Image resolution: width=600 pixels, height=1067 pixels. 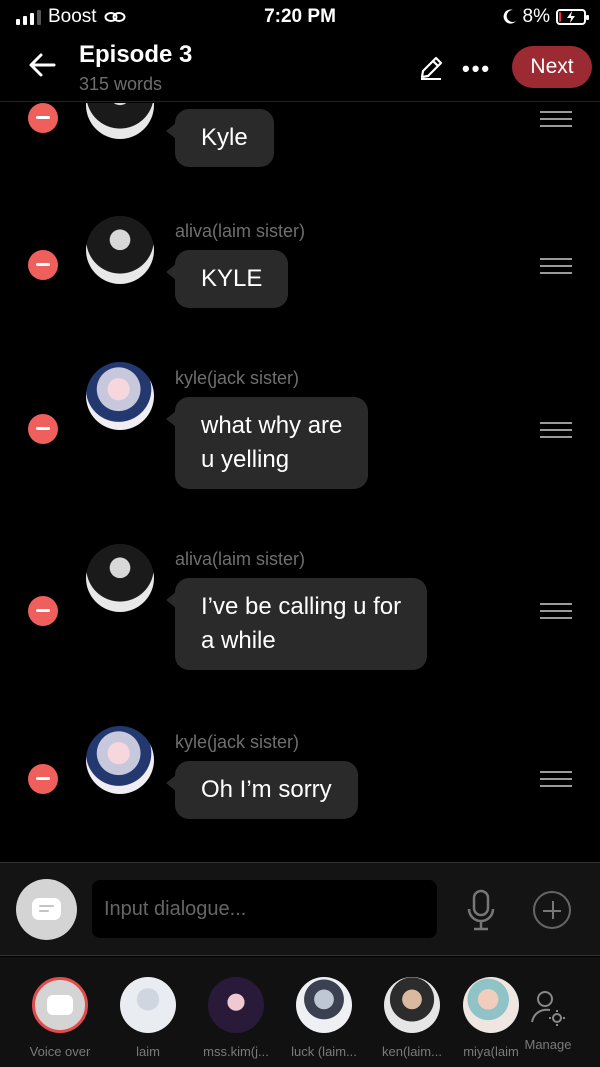 What do you see at coordinates (301, 606) in the screenshot?
I see `dialogue-text-line: I’ve be calling u for` at bounding box center [301, 606].